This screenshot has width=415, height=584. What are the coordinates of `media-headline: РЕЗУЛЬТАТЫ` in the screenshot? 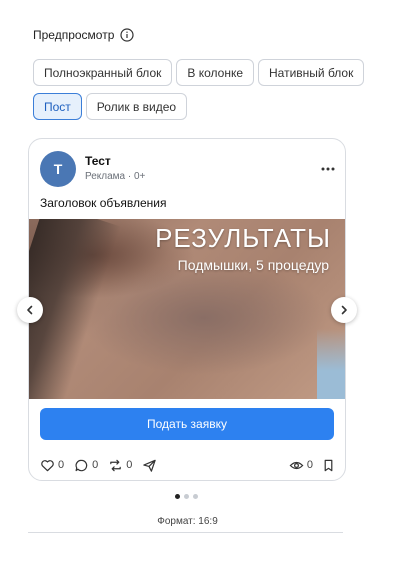 It's located at (243, 238).